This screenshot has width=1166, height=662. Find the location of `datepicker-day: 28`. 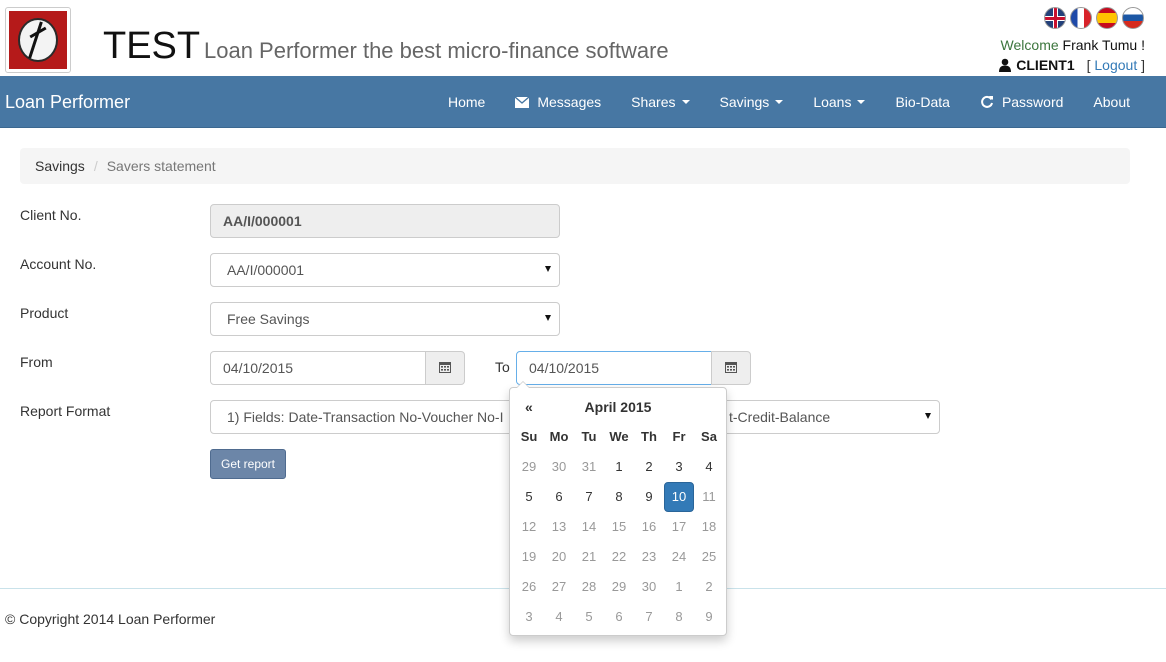

datepicker-day: 28 is located at coordinates (589, 587).